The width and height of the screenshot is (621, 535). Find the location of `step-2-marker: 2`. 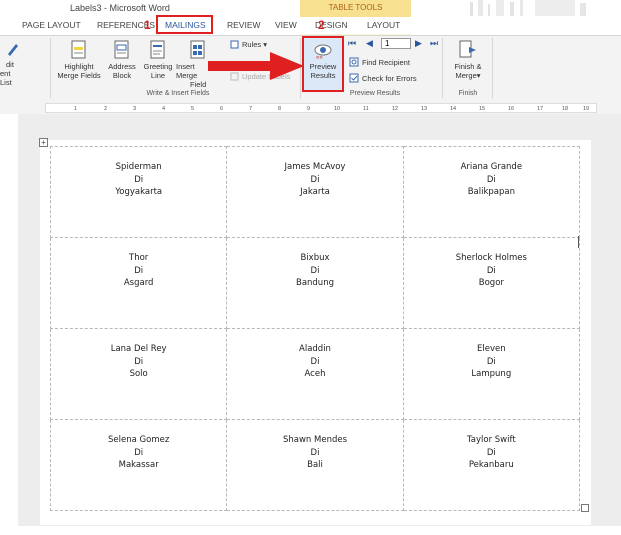

step-2-marker: 2 is located at coordinates (321, 25).